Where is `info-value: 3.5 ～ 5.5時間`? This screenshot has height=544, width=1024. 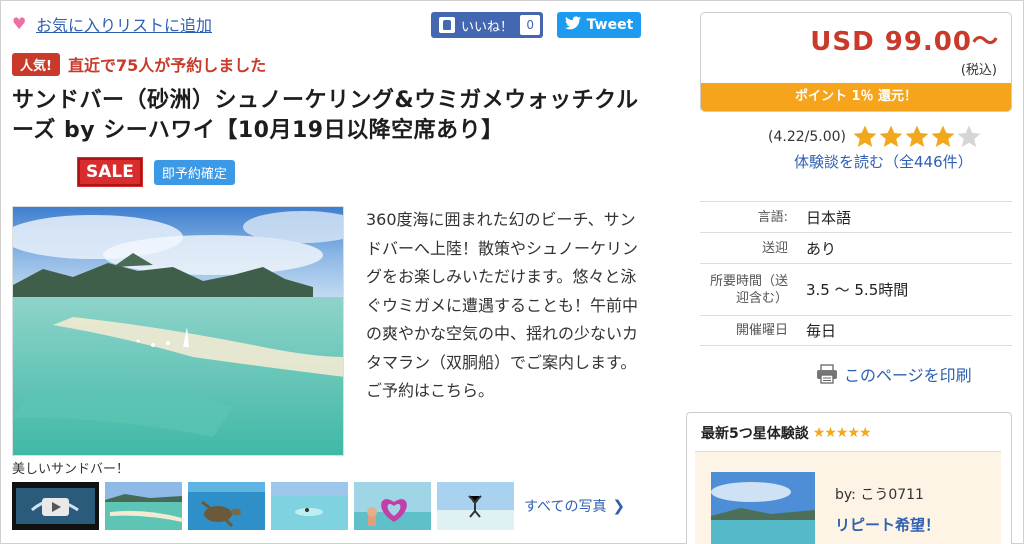
info-value: 3.5 ～ 5.5時間 is located at coordinates (857, 290).